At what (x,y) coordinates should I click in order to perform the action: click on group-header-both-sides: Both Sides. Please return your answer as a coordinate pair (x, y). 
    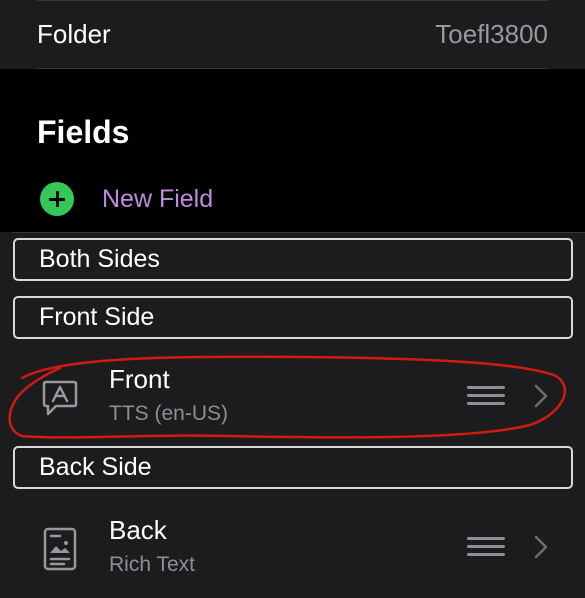
    Looking at the image, I should click on (293, 259).